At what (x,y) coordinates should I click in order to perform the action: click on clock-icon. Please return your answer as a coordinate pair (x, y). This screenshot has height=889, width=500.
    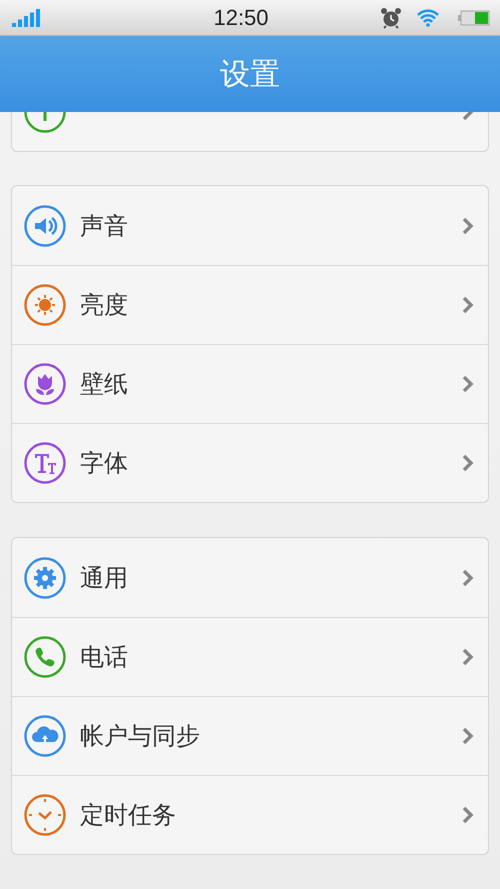
    Looking at the image, I should click on (45, 815).